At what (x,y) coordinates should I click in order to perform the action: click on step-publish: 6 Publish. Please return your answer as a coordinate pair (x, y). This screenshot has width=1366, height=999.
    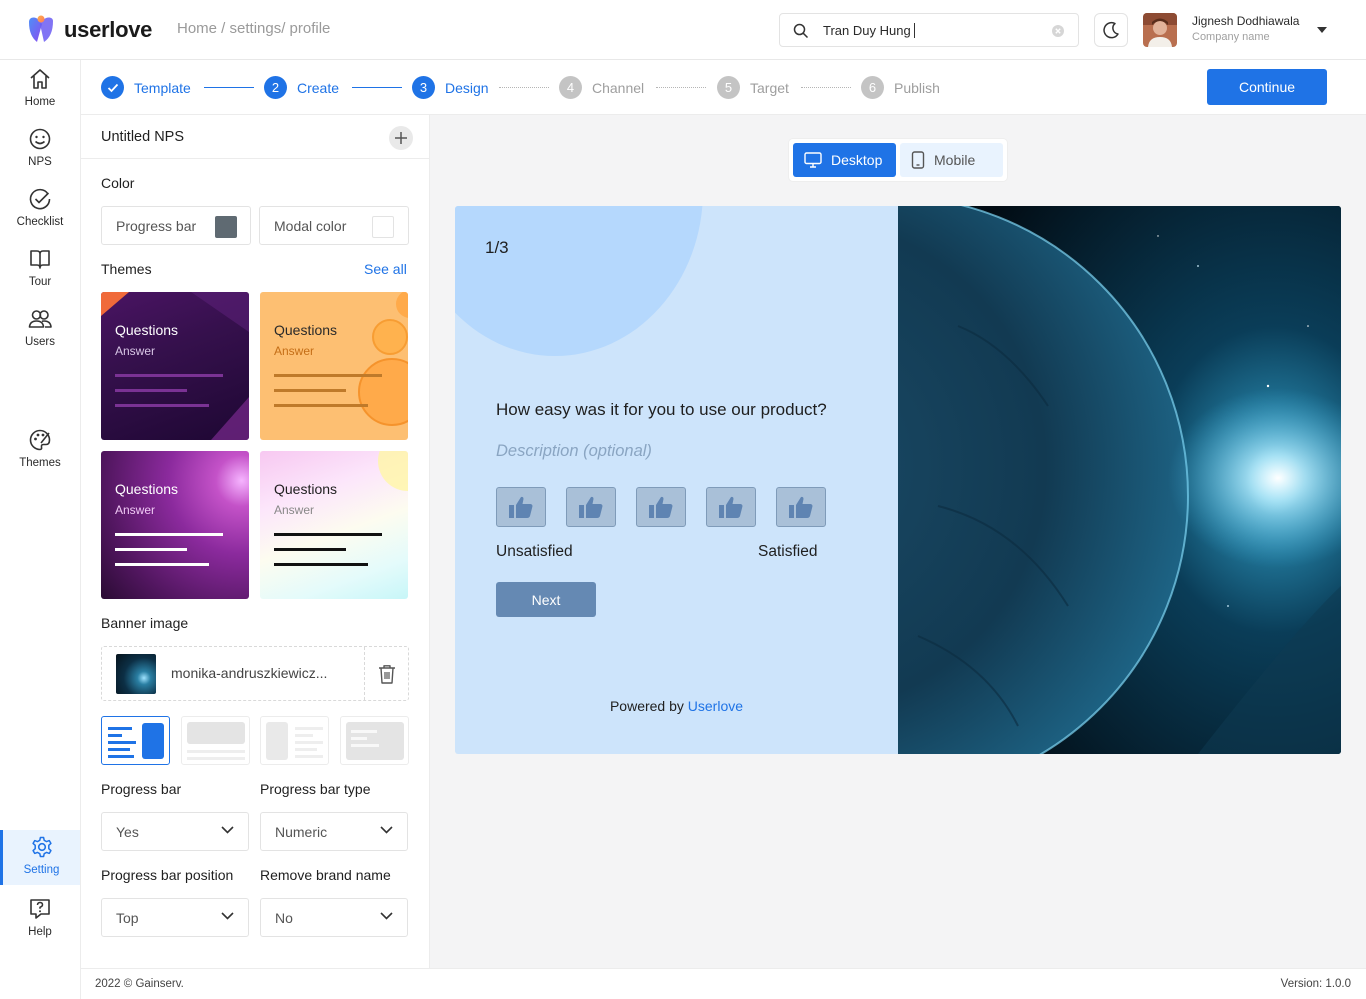
    Looking at the image, I should click on (900, 87).